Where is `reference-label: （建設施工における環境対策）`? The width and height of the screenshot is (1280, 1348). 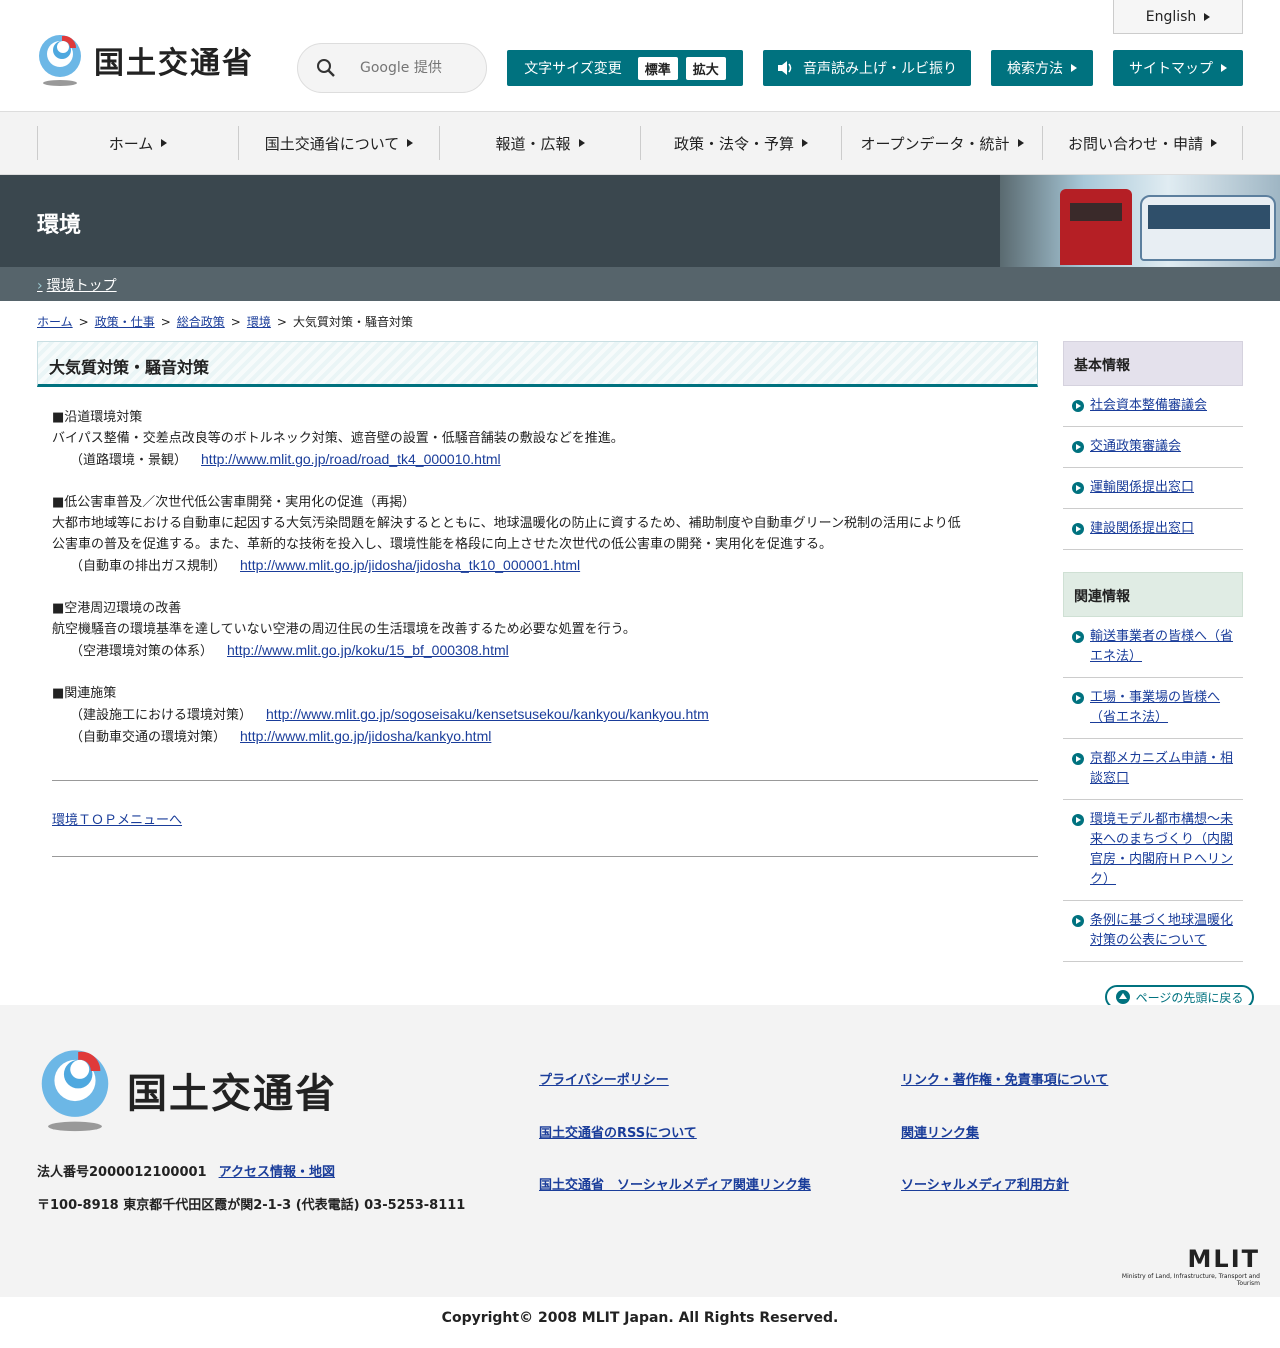
reference-label: （建設施工における環境対策） is located at coordinates (161, 715).